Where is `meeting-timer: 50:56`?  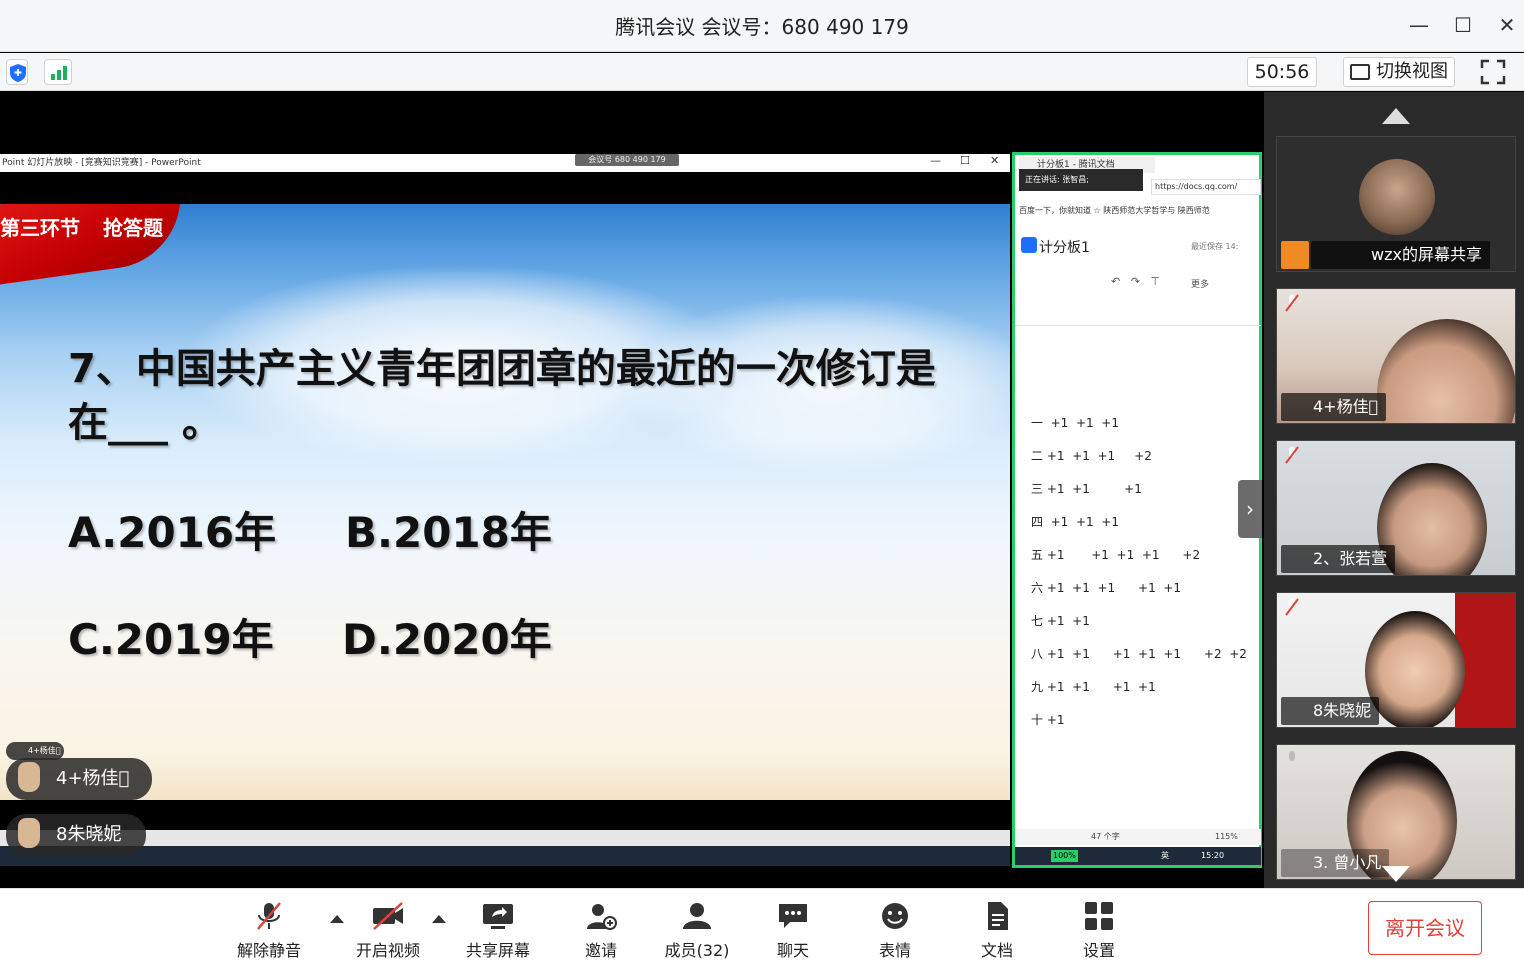
meeting-timer: 50:56 is located at coordinates (1282, 72).